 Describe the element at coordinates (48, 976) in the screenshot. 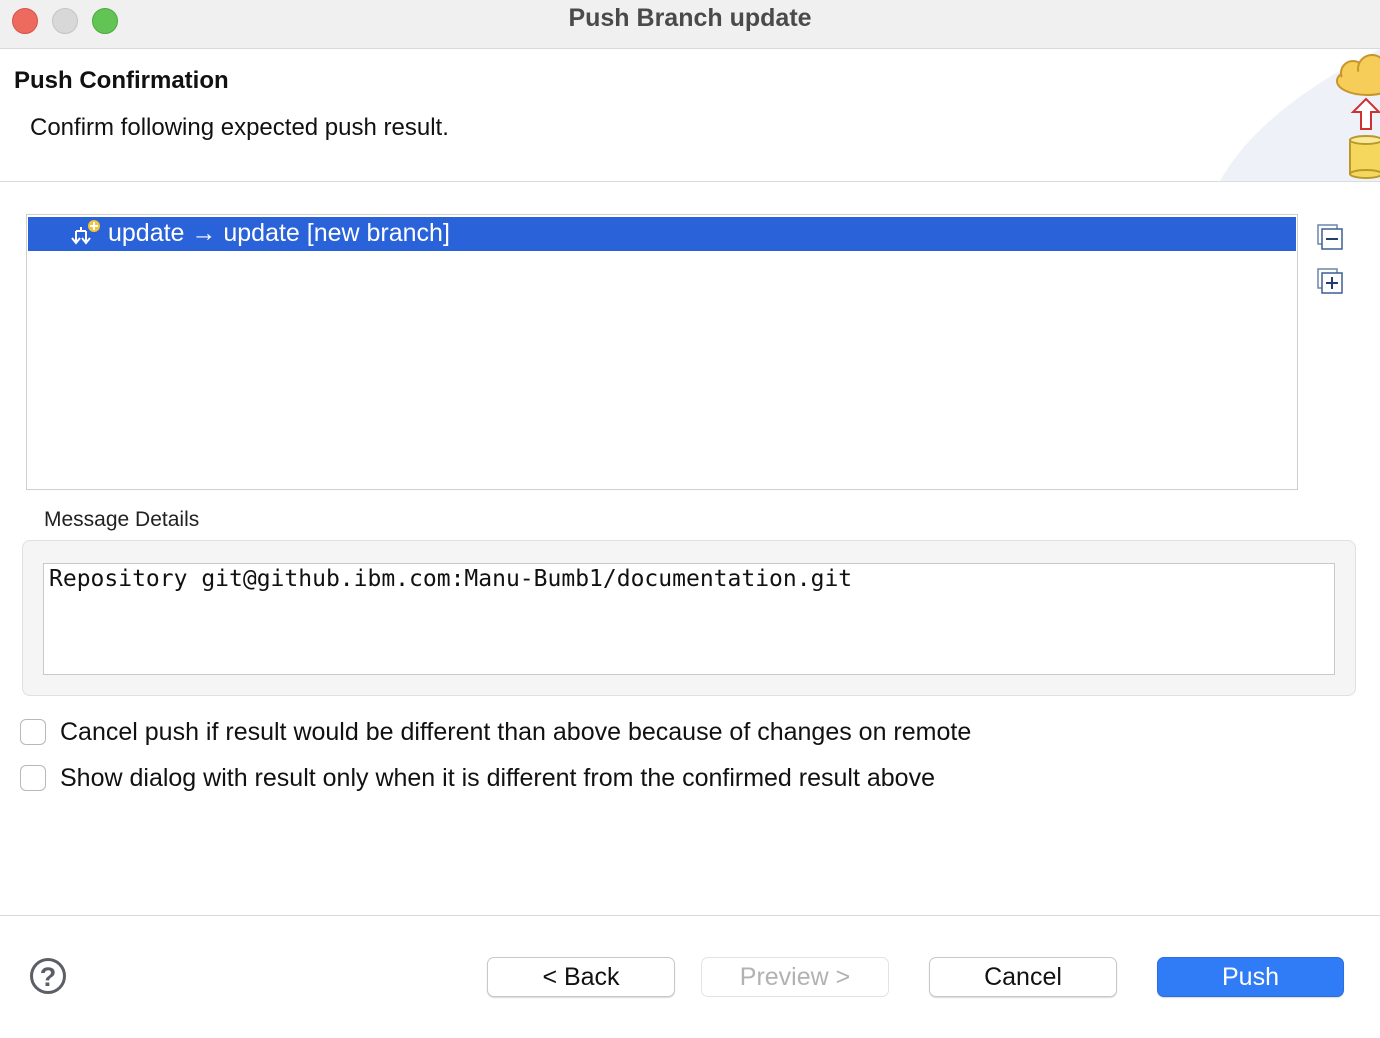

I see `help-icon: ?` at that location.